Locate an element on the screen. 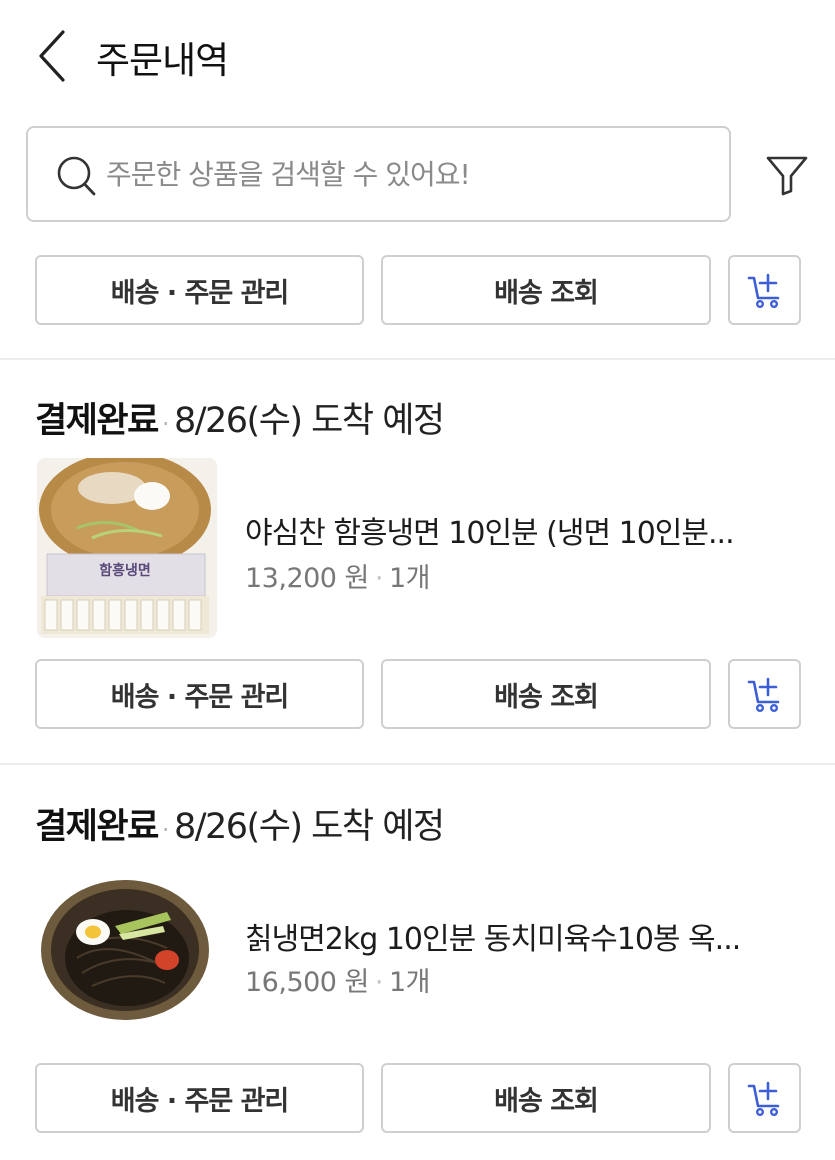  search-bar is located at coordinates (378, 174).